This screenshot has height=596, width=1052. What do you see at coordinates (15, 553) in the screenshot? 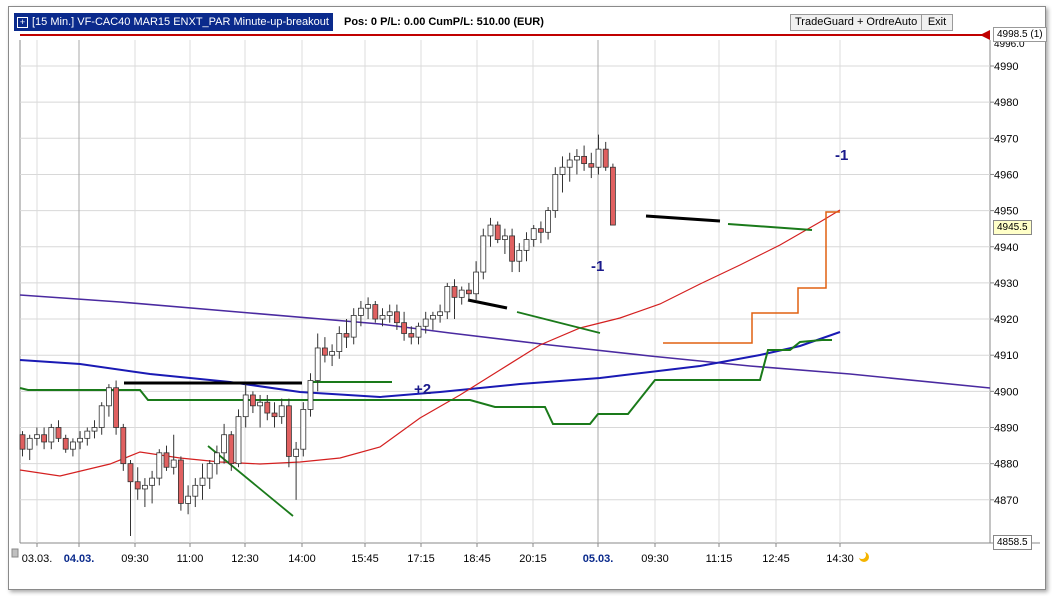
I see `scroll-handle-icon` at bounding box center [15, 553].